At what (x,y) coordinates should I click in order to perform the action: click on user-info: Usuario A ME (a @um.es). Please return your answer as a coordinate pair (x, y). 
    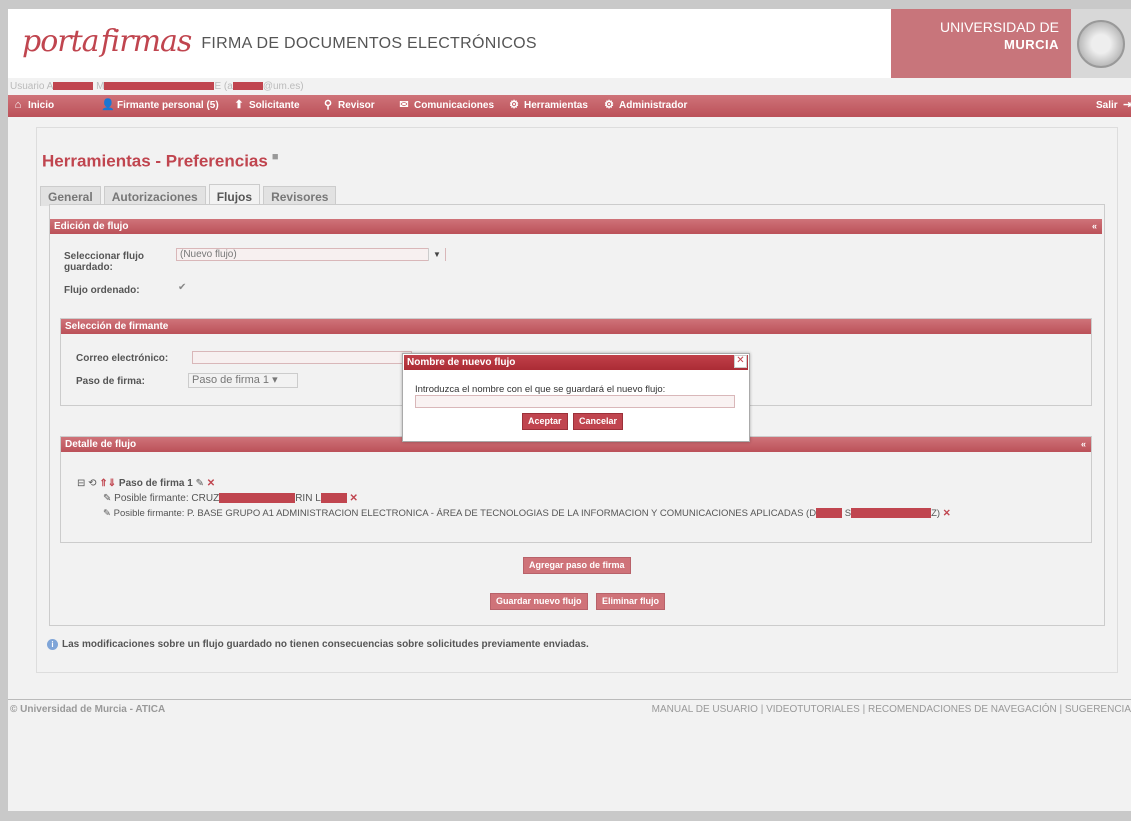
    Looking at the image, I should click on (569, 86).